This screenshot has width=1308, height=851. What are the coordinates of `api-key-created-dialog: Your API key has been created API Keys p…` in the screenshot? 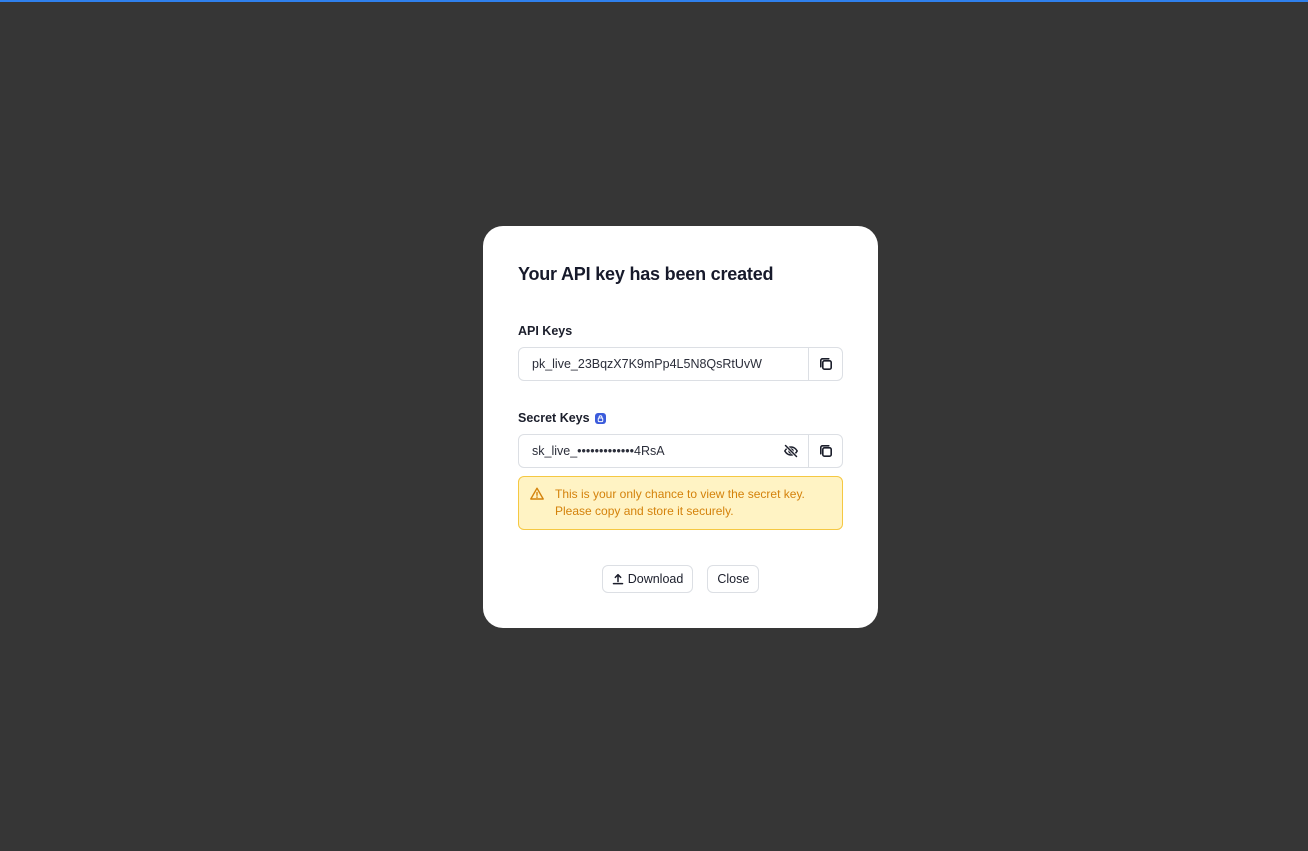 It's located at (680, 427).